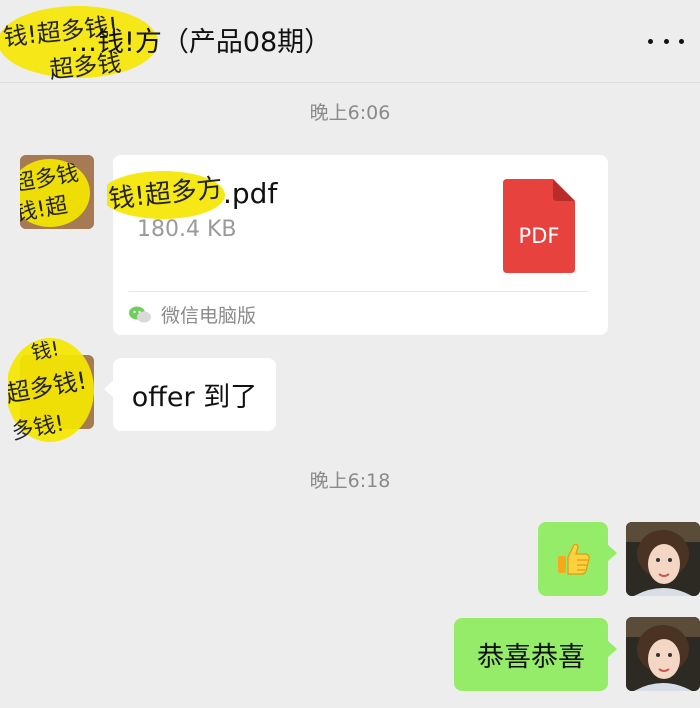  Describe the element at coordinates (358, 291) in the screenshot. I see `divider` at that location.